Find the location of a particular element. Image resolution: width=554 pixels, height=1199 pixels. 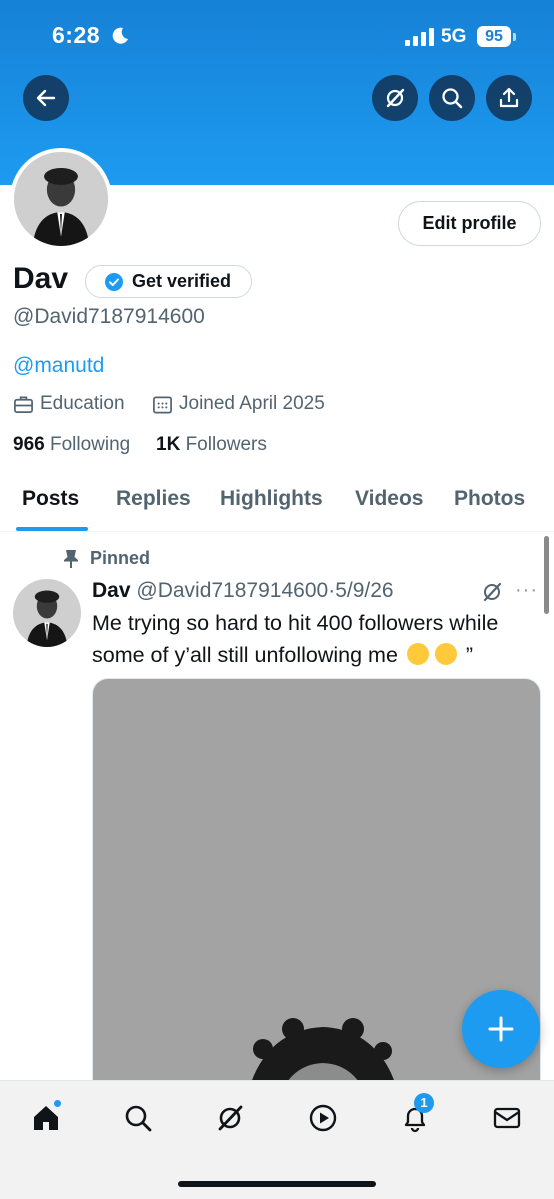

plus-icon is located at coordinates (501, 1029).